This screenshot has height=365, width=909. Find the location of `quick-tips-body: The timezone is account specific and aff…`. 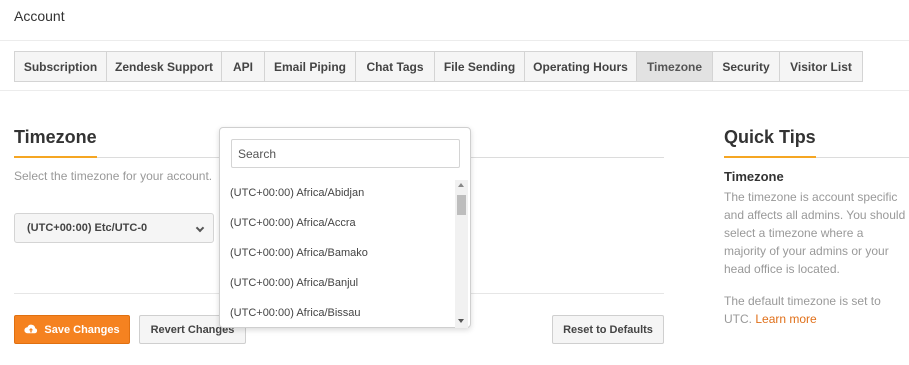

quick-tips-body: The timezone is account specific and aff… is located at coordinates (815, 233).